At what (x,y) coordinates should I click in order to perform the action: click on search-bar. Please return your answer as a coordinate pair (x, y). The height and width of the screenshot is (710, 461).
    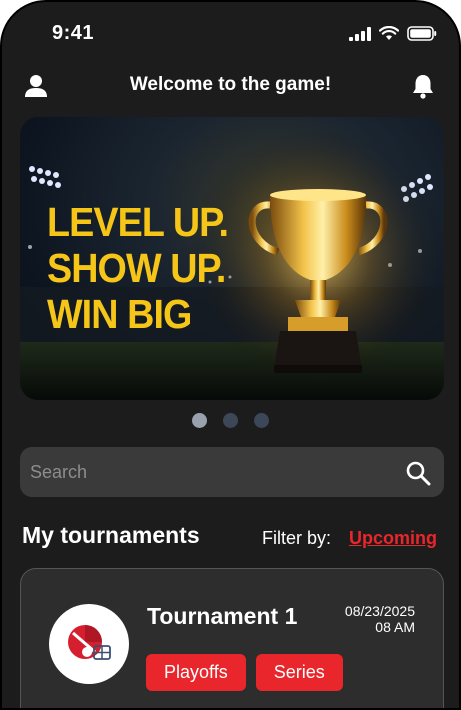
    Looking at the image, I should click on (232, 472).